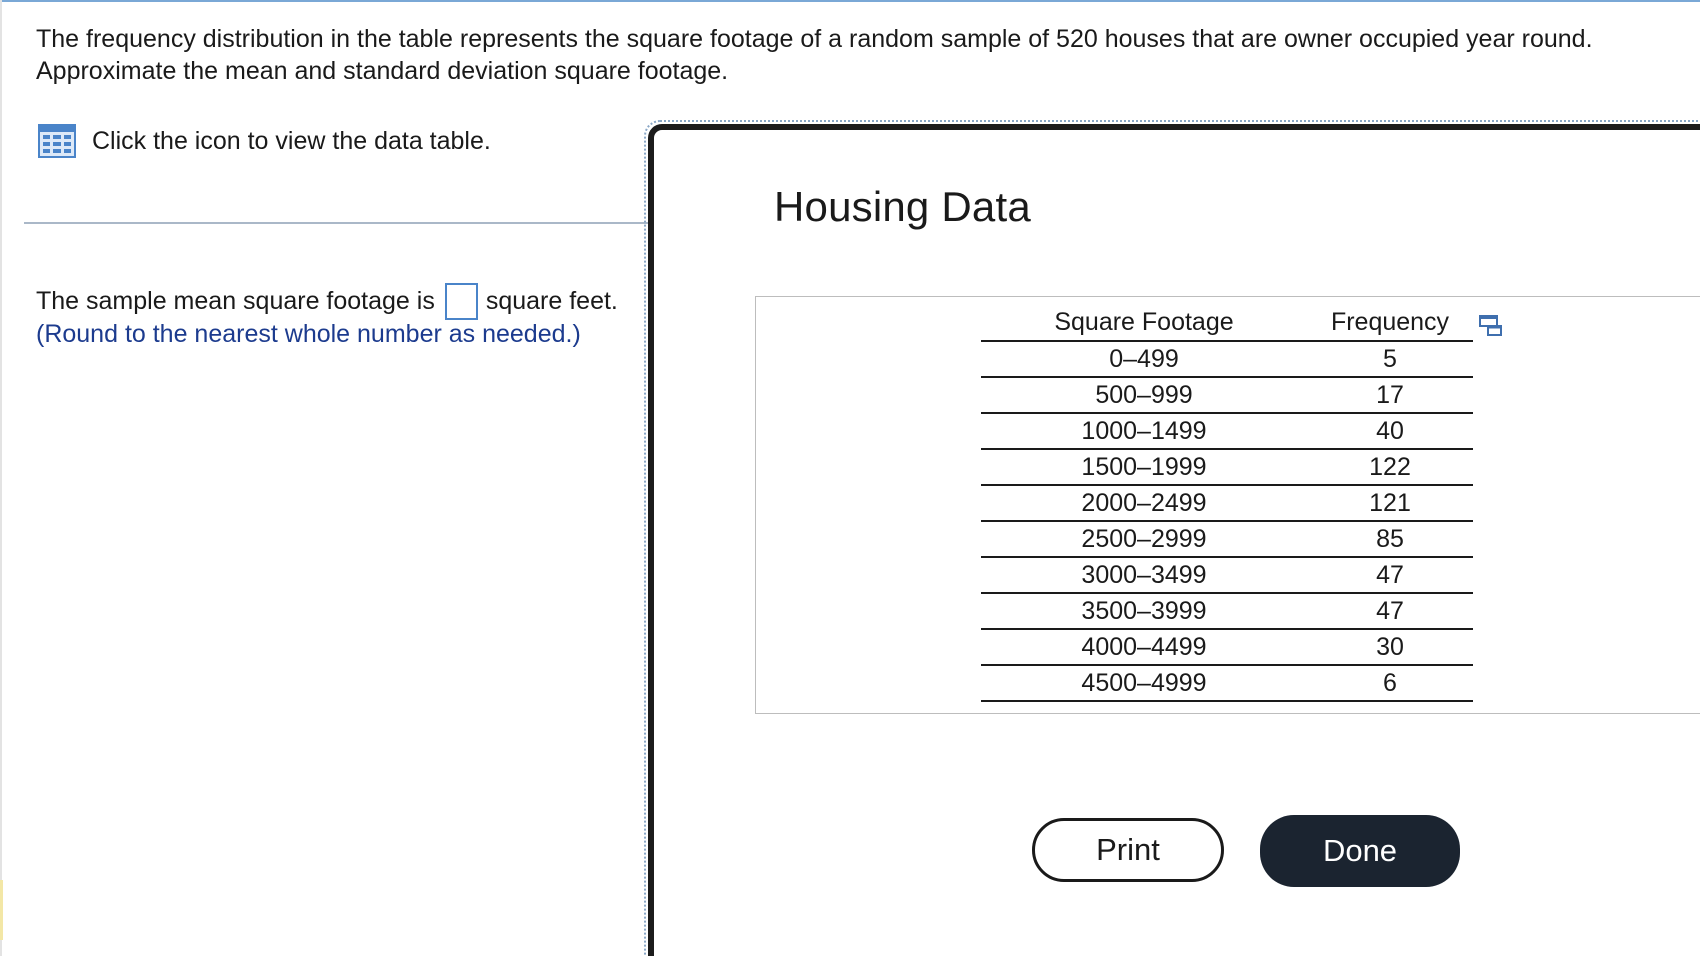 The height and width of the screenshot is (956, 1700). What do you see at coordinates (1390, 323) in the screenshot?
I see `column-header-frequency: Frequency` at bounding box center [1390, 323].